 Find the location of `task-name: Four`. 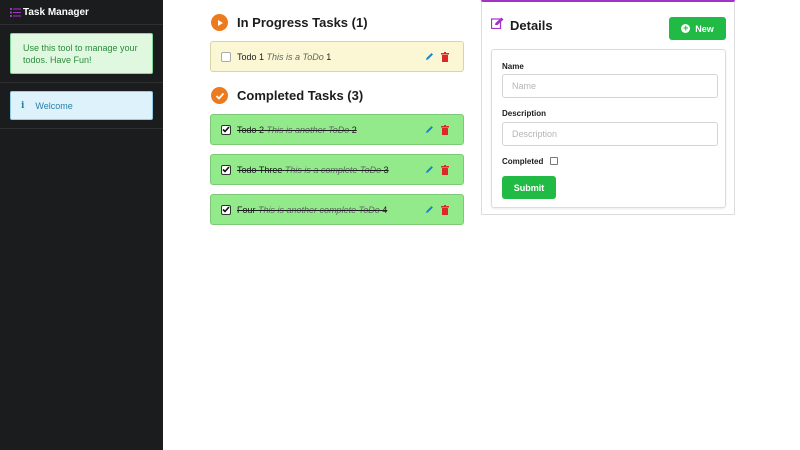

task-name: Four is located at coordinates (246, 209).